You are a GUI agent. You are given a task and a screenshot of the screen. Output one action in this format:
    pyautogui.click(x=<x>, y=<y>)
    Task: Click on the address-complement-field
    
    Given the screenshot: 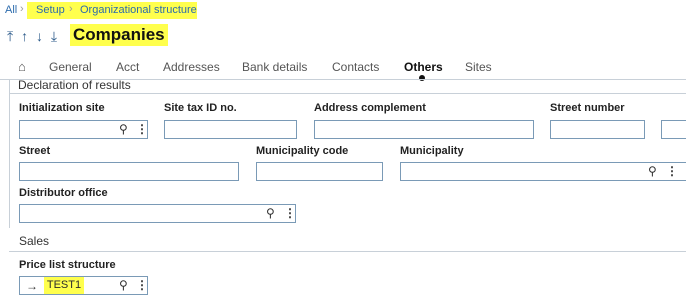 What is the action you would take?
    pyautogui.click(x=424, y=129)
    